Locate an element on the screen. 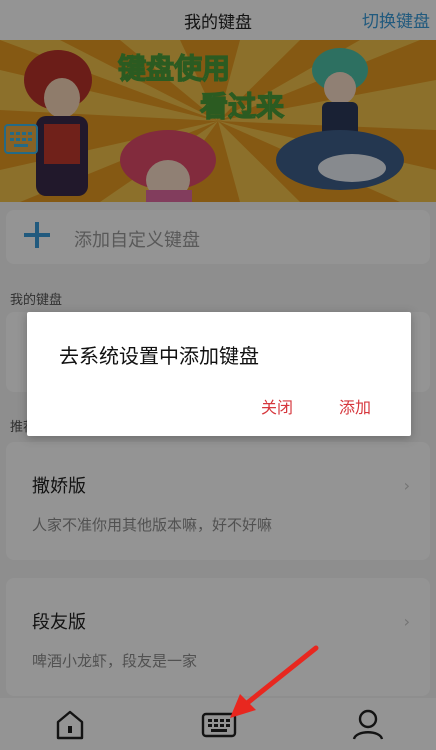  dialog-title: 去系统设置中添加键盘 is located at coordinates (159, 356).